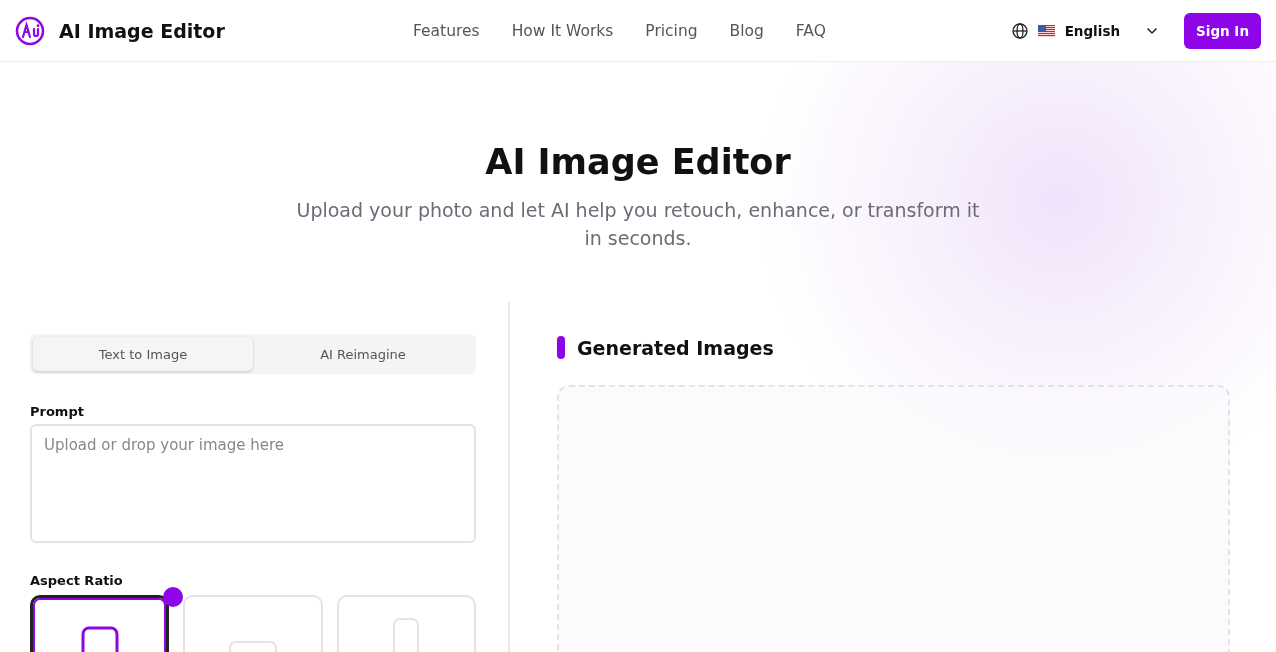 This screenshot has height=652, width=1276. Describe the element at coordinates (57, 411) in the screenshot. I see `field-label: Prompt` at that location.